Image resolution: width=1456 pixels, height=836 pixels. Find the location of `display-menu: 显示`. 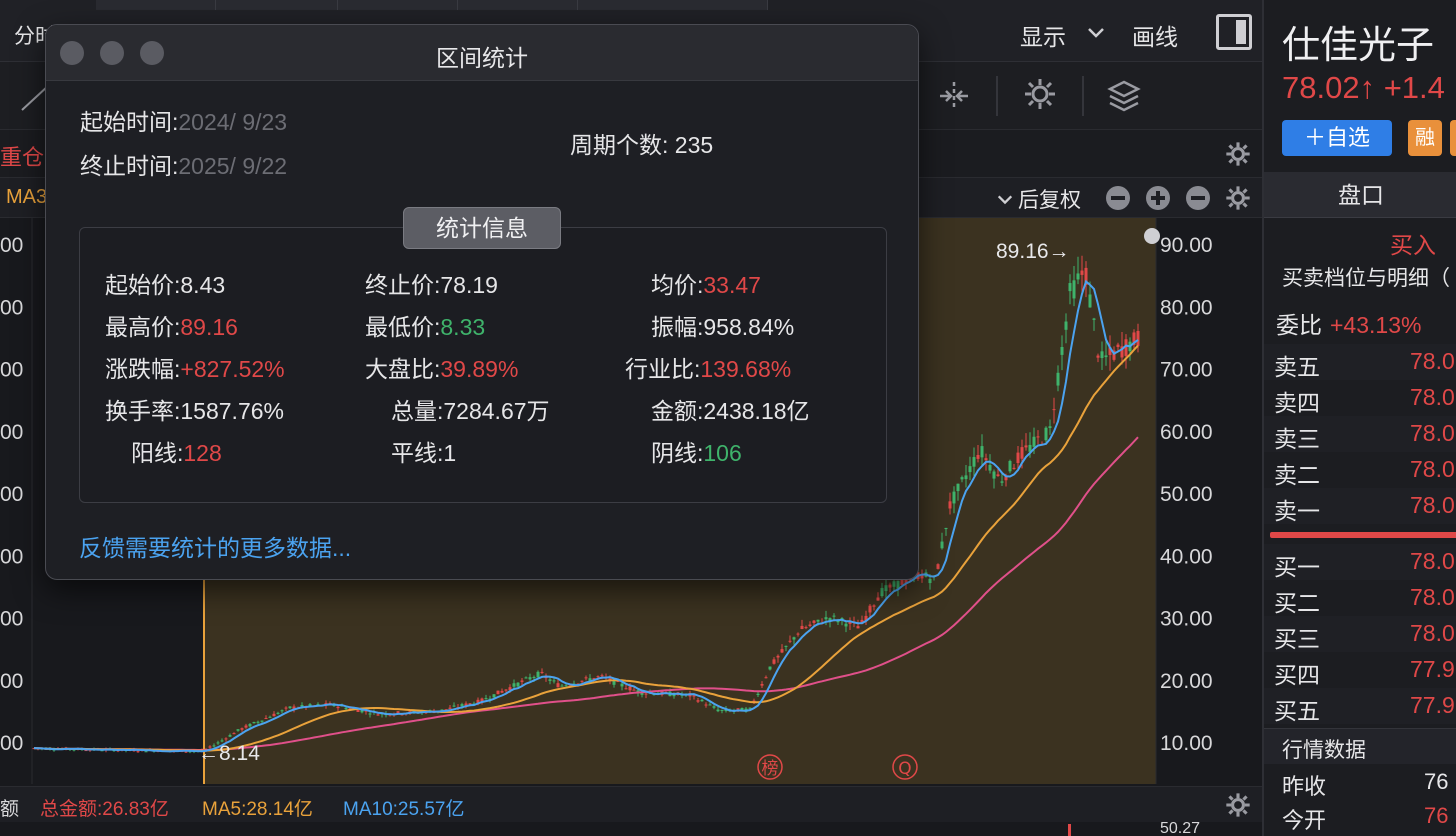

display-menu: 显示 is located at coordinates (1043, 35).